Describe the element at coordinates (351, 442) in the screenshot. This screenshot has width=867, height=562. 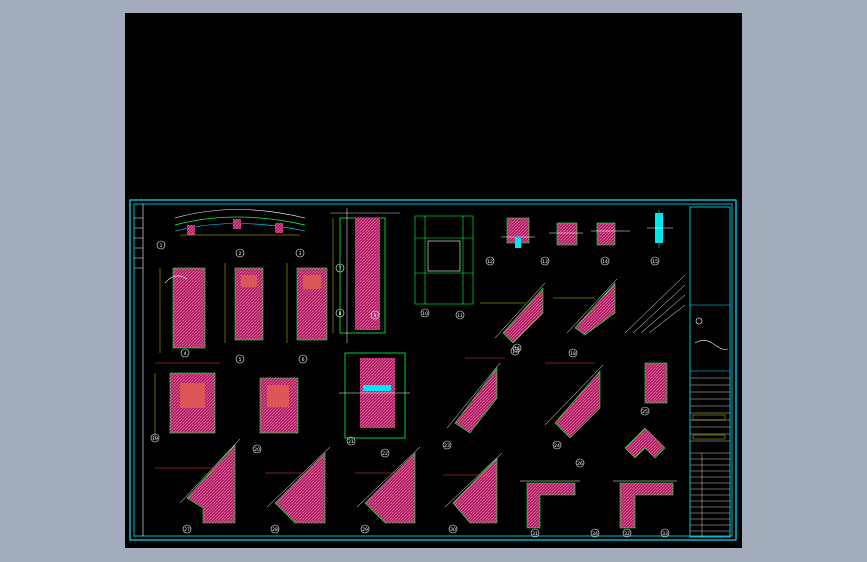
I see `detail-marker-label: 21` at that location.